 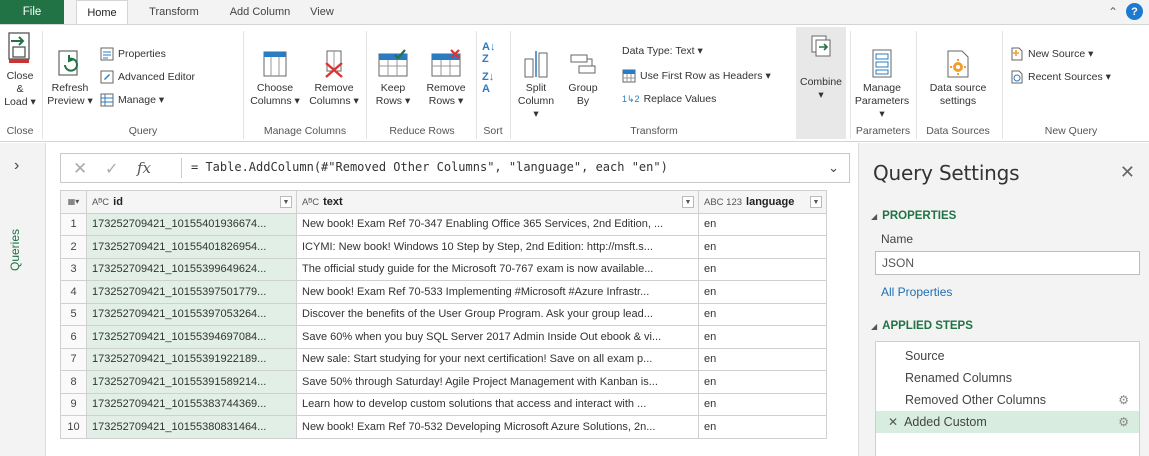 I want to click on data-type-button: Data Type: Text ▾, so click(x=662, y=51).